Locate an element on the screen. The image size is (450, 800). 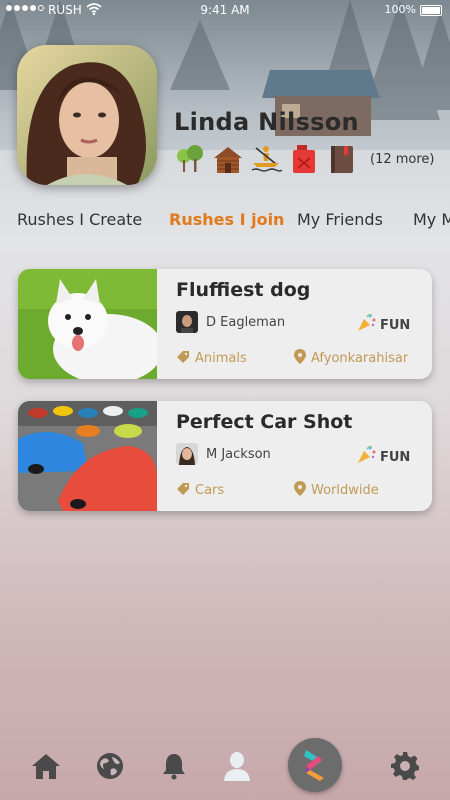
tab-rushes-i-create: Rushes I Create is located at coordinates (79, 219).